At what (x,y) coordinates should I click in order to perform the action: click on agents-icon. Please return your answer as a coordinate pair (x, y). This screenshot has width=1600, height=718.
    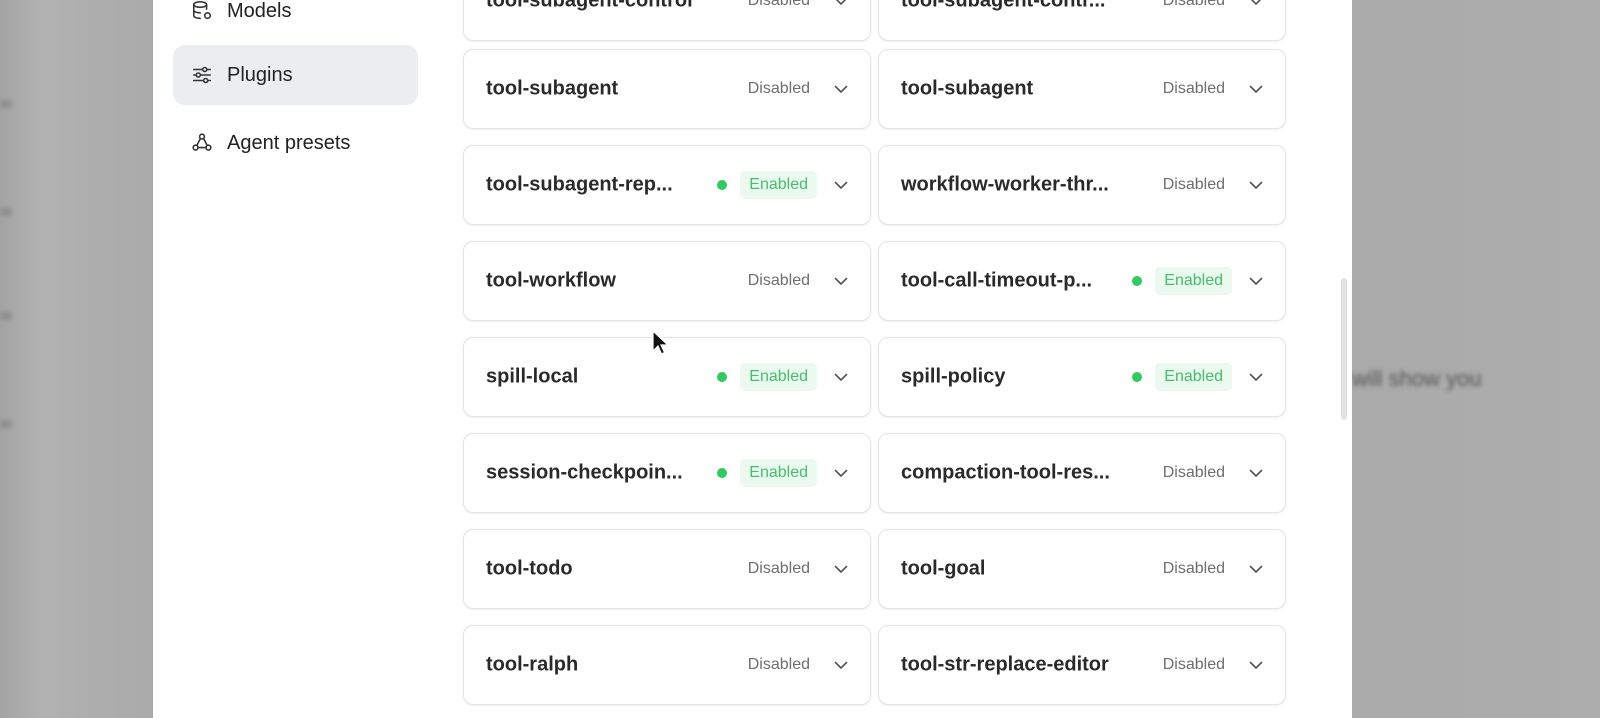
    Looking at the image, I should click on (202, 143).